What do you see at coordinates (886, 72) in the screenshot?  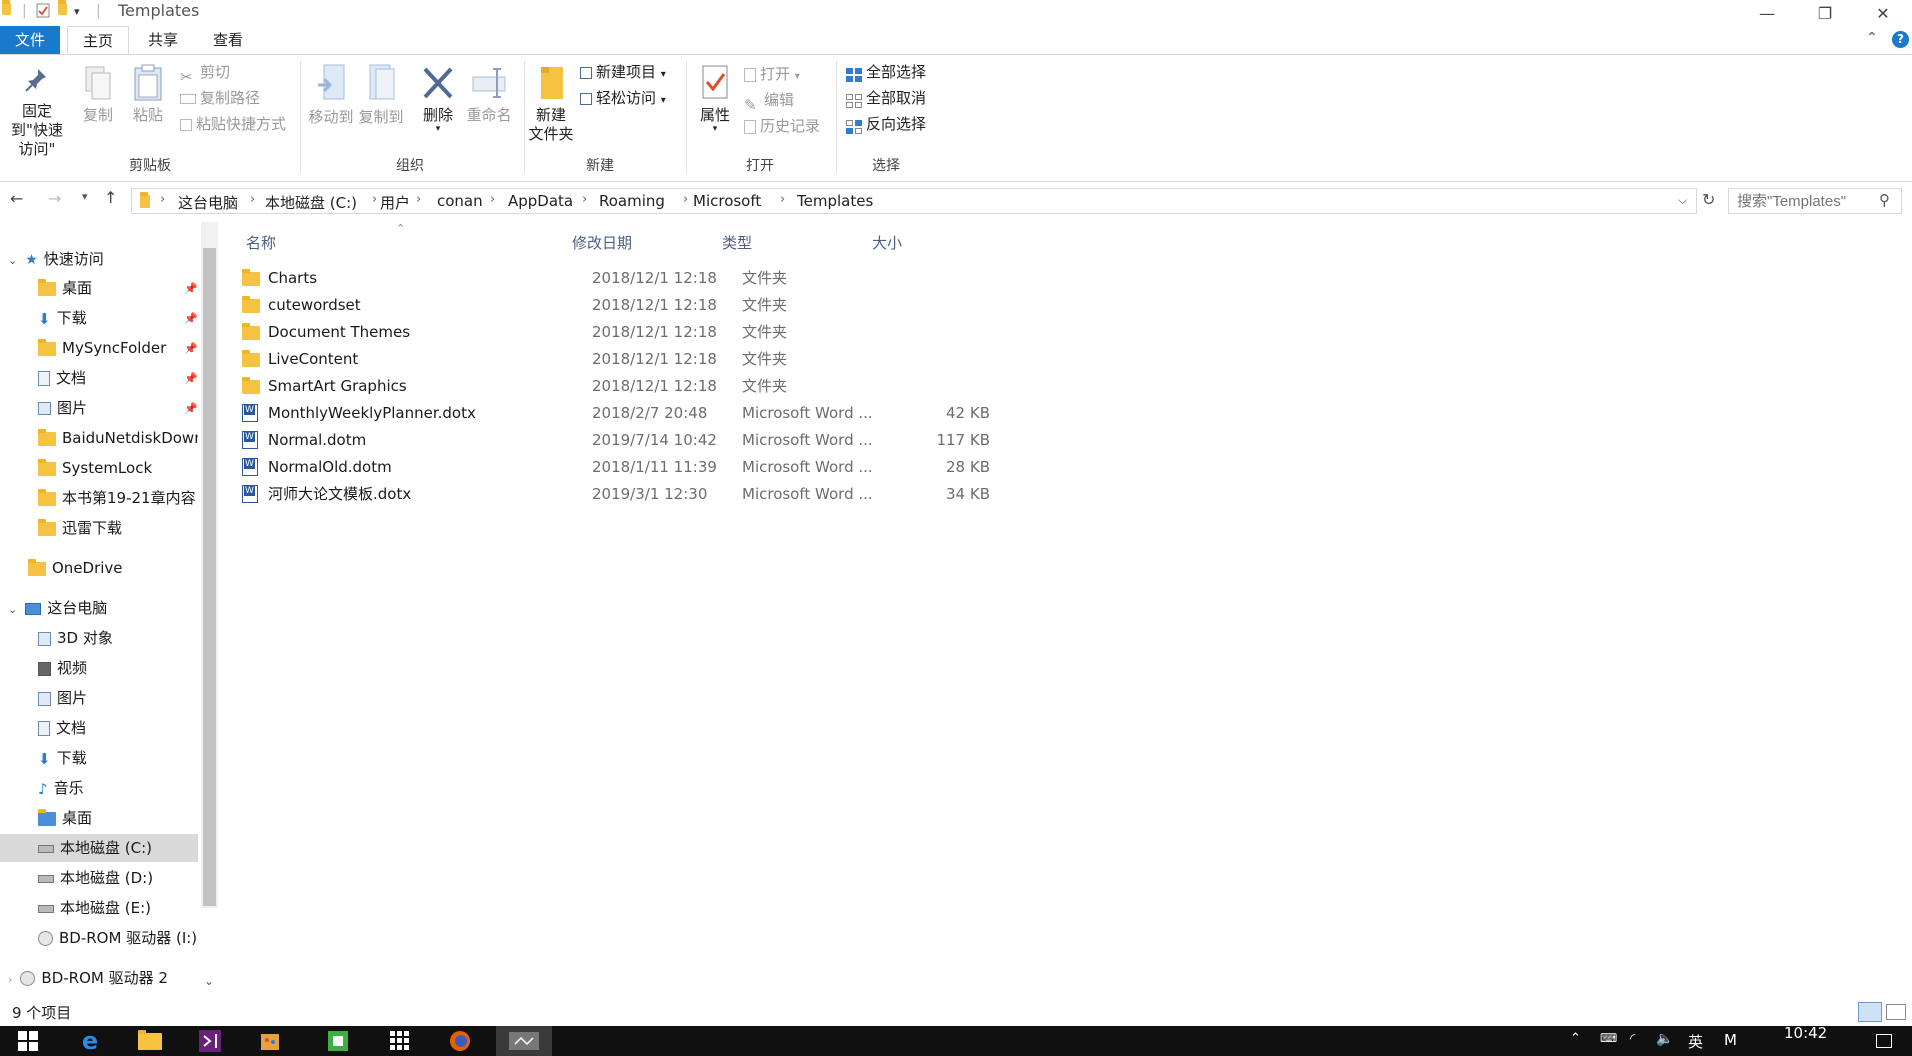 I see `select-all-button: 全部选择` at bounding box center [886, 72].